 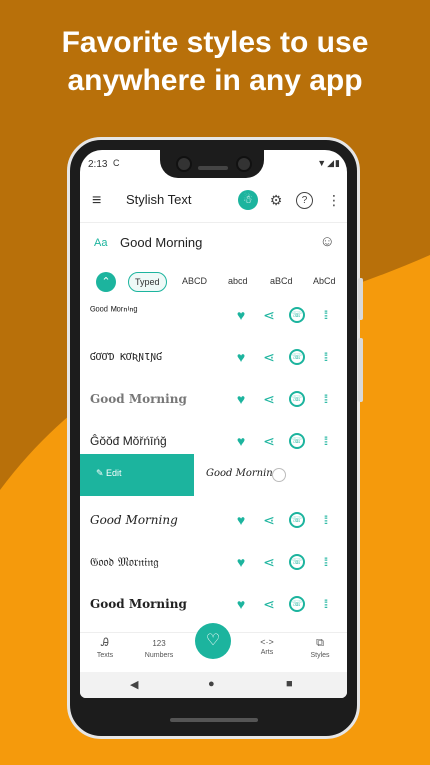 I want to click on nav-label: Numbers, so click(x=159, y=655).